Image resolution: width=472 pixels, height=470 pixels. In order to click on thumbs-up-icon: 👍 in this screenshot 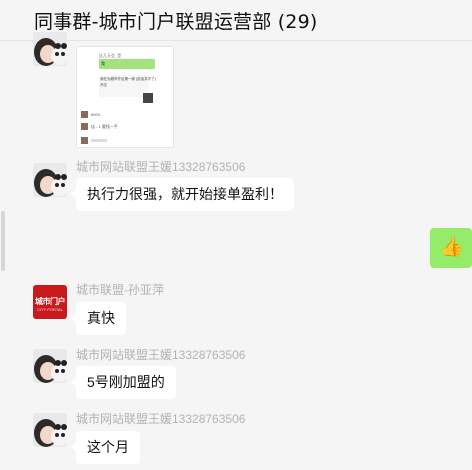, I will do `click(452, 247)`.